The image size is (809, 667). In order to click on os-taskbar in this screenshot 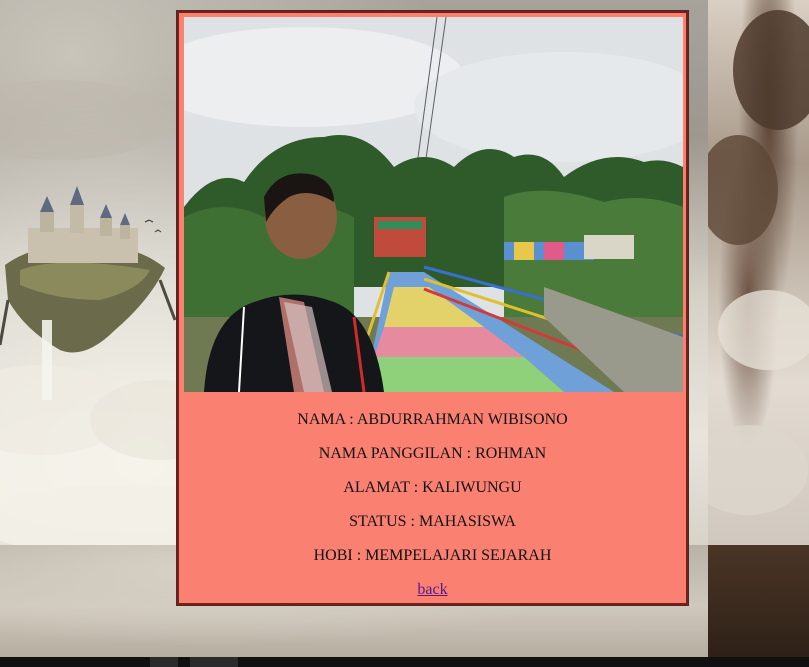, I will do `click(404, 662)`.